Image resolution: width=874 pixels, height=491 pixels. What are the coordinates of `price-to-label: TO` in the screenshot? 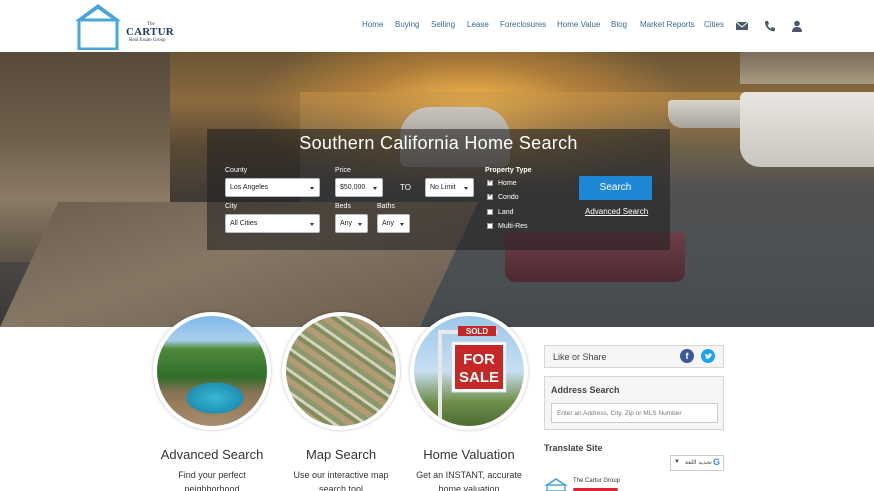 It's located at (405, 187).